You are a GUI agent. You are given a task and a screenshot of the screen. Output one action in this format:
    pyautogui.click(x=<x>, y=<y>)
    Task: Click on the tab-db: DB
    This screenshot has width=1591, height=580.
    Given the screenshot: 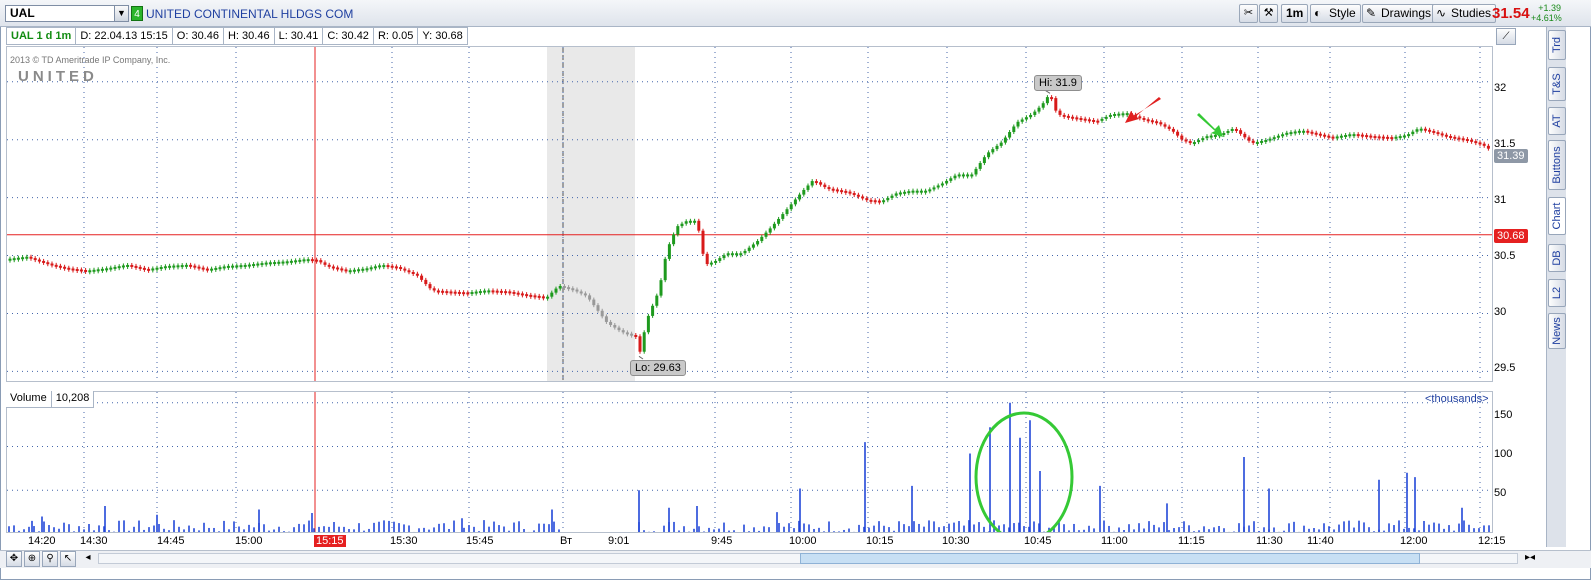 What is the action you would take?
    pyautogui.click(x=1557, y=258)
    